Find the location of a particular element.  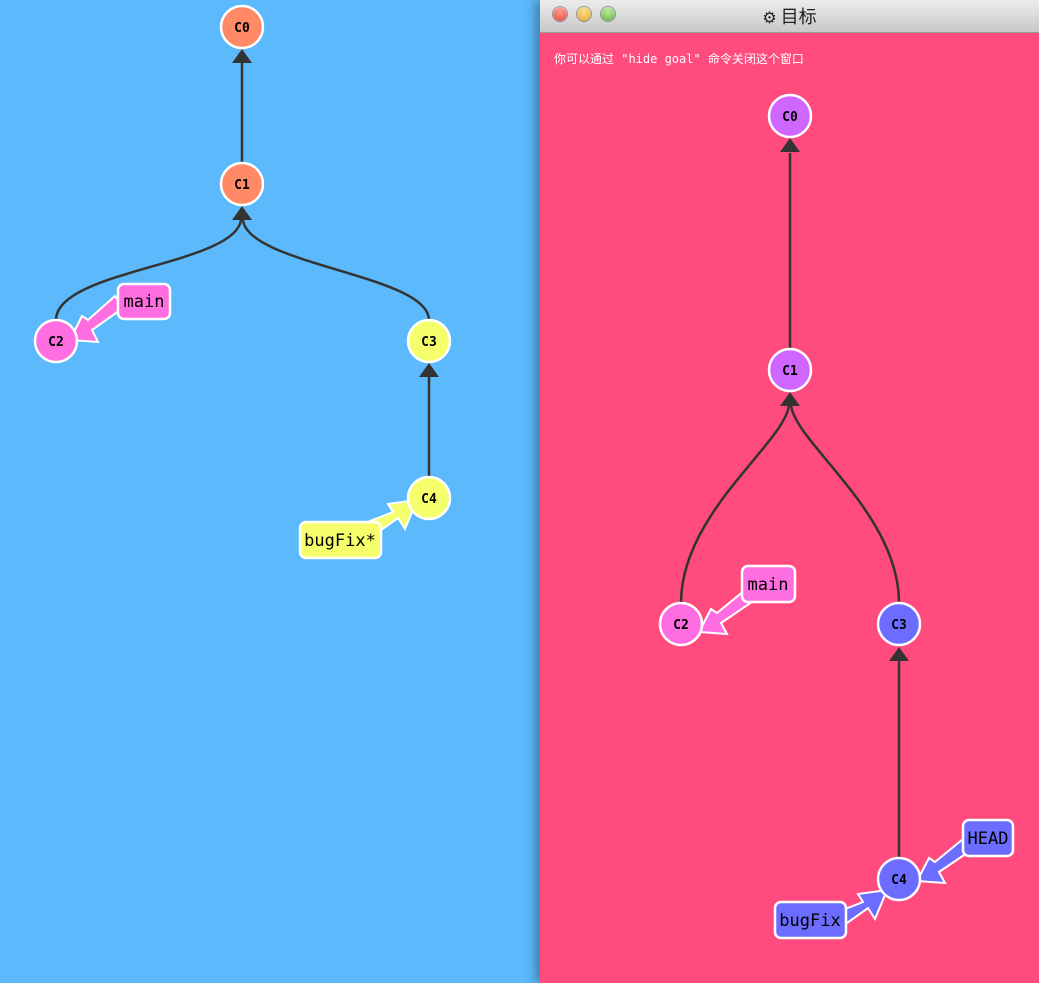

goal-title: ⚙ 目标 is located at coordinates (789, 16).